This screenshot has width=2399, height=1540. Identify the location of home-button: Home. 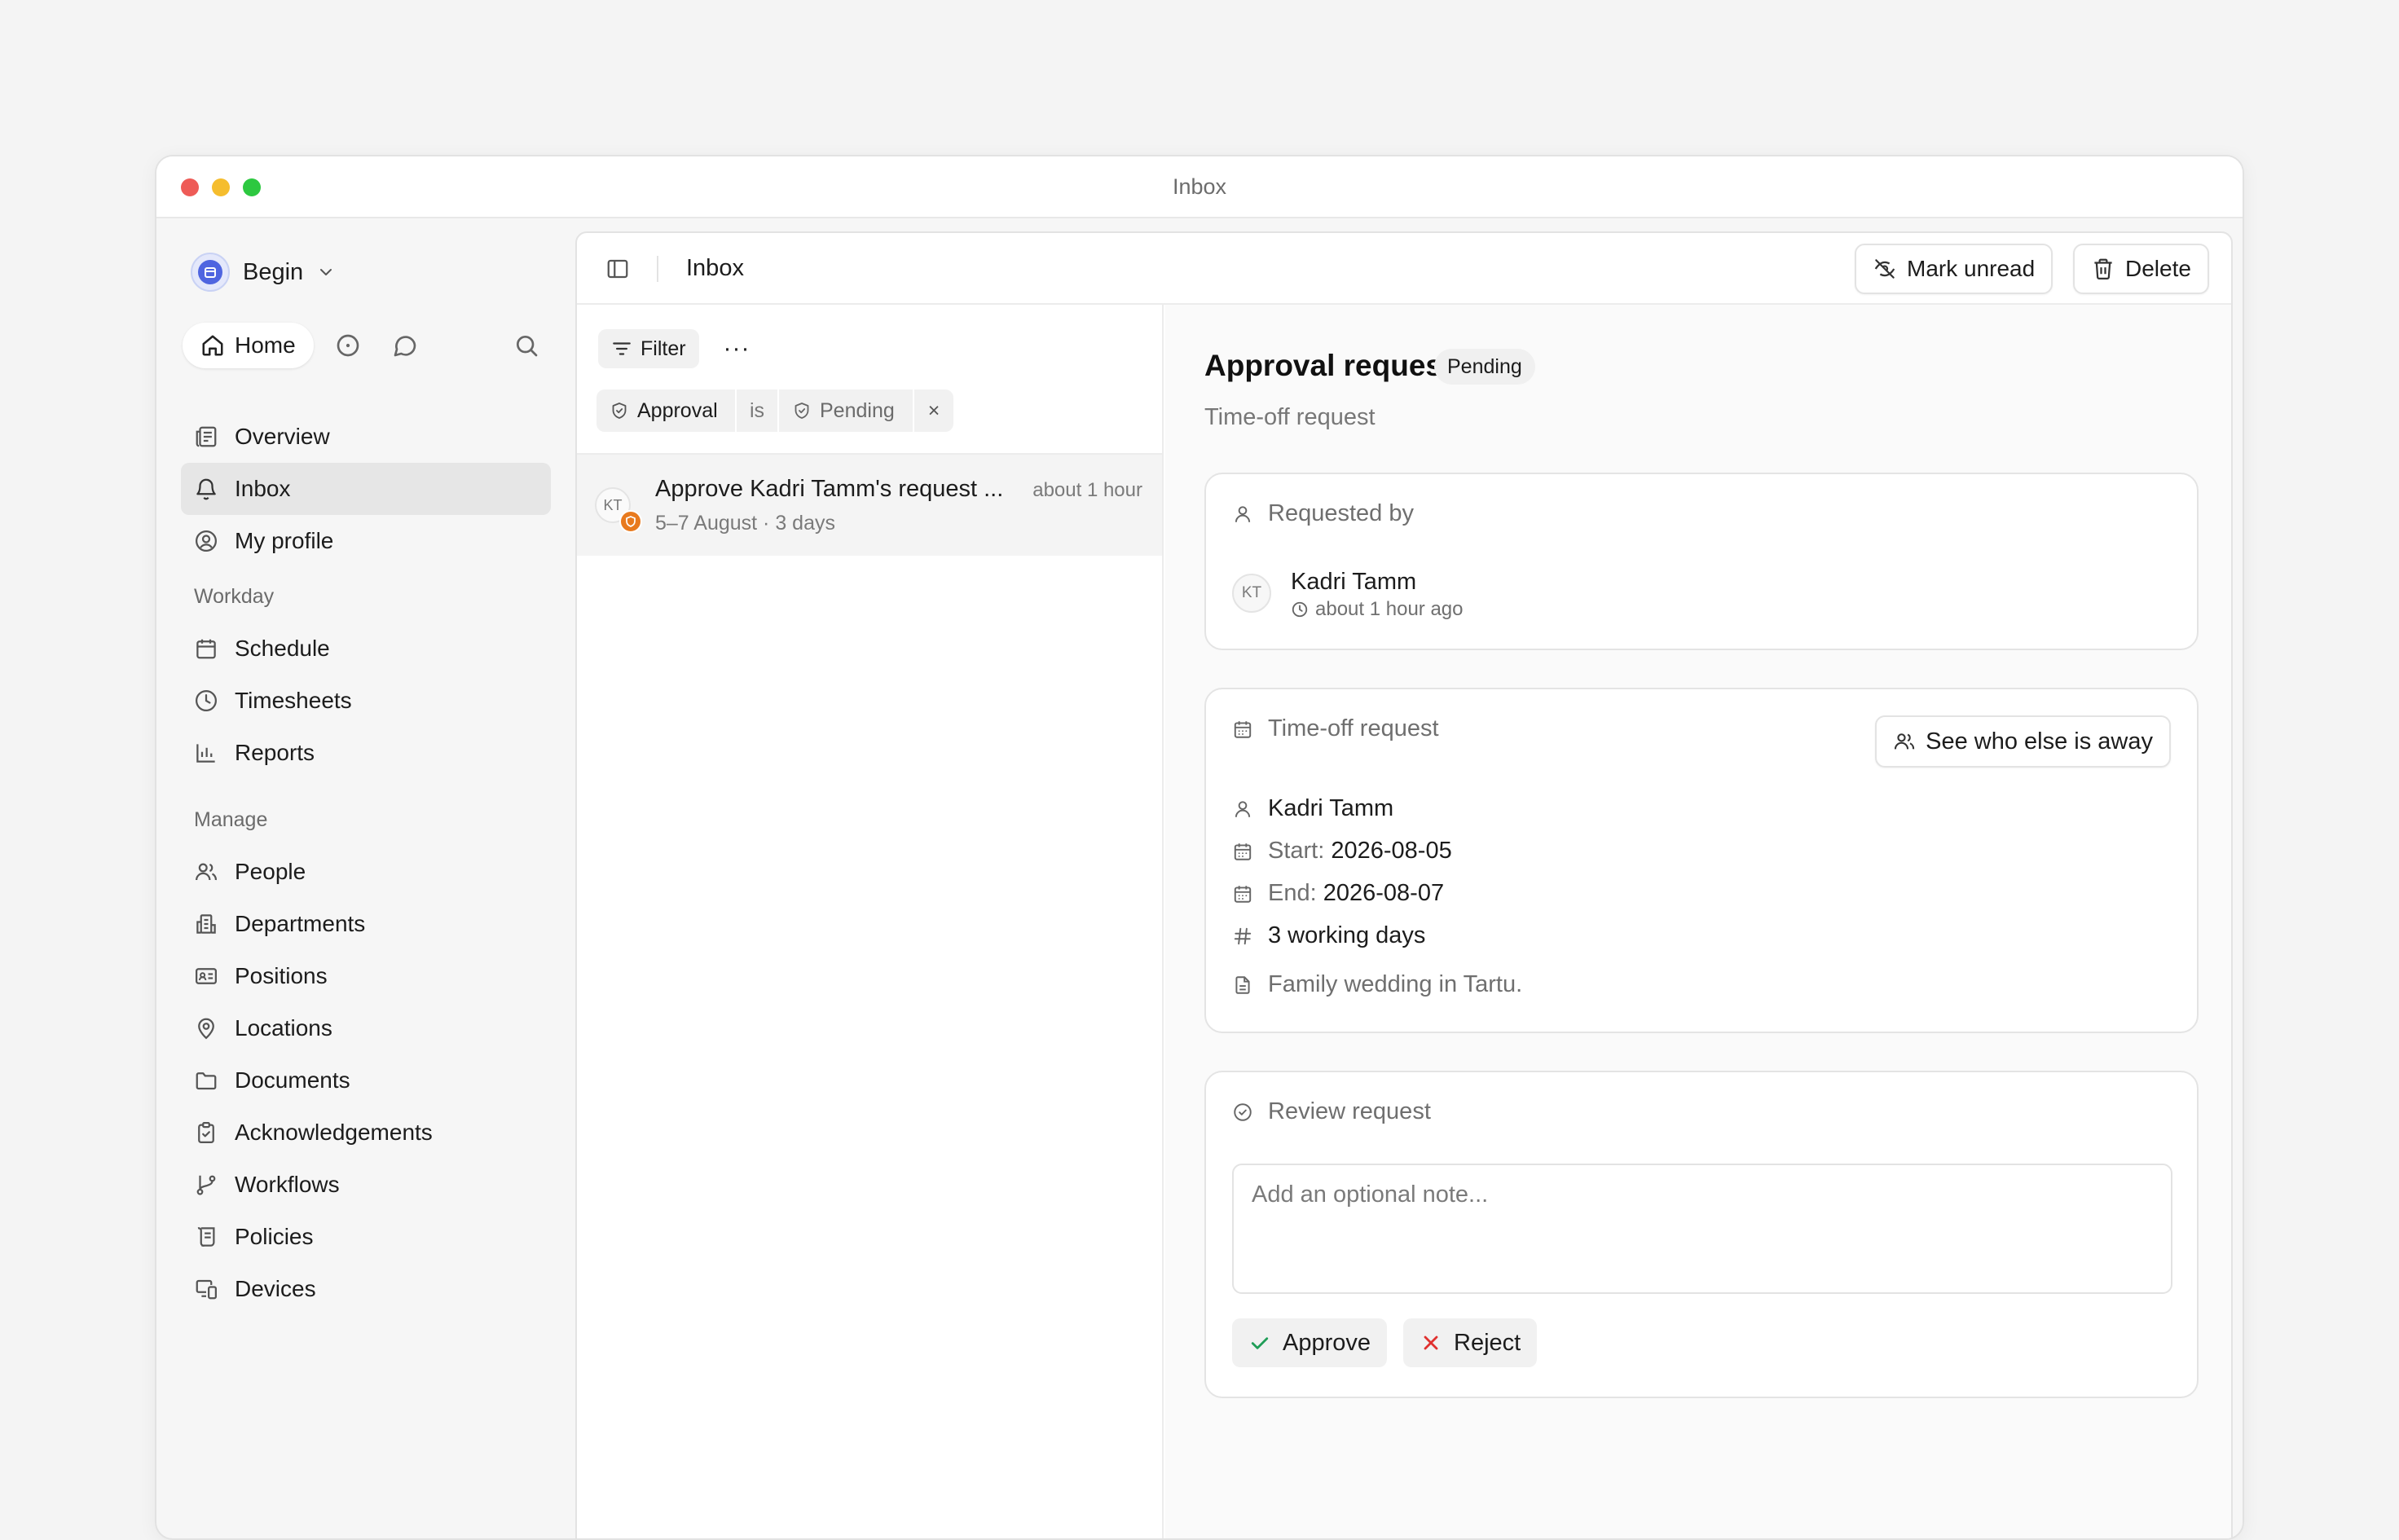
(248, 345).